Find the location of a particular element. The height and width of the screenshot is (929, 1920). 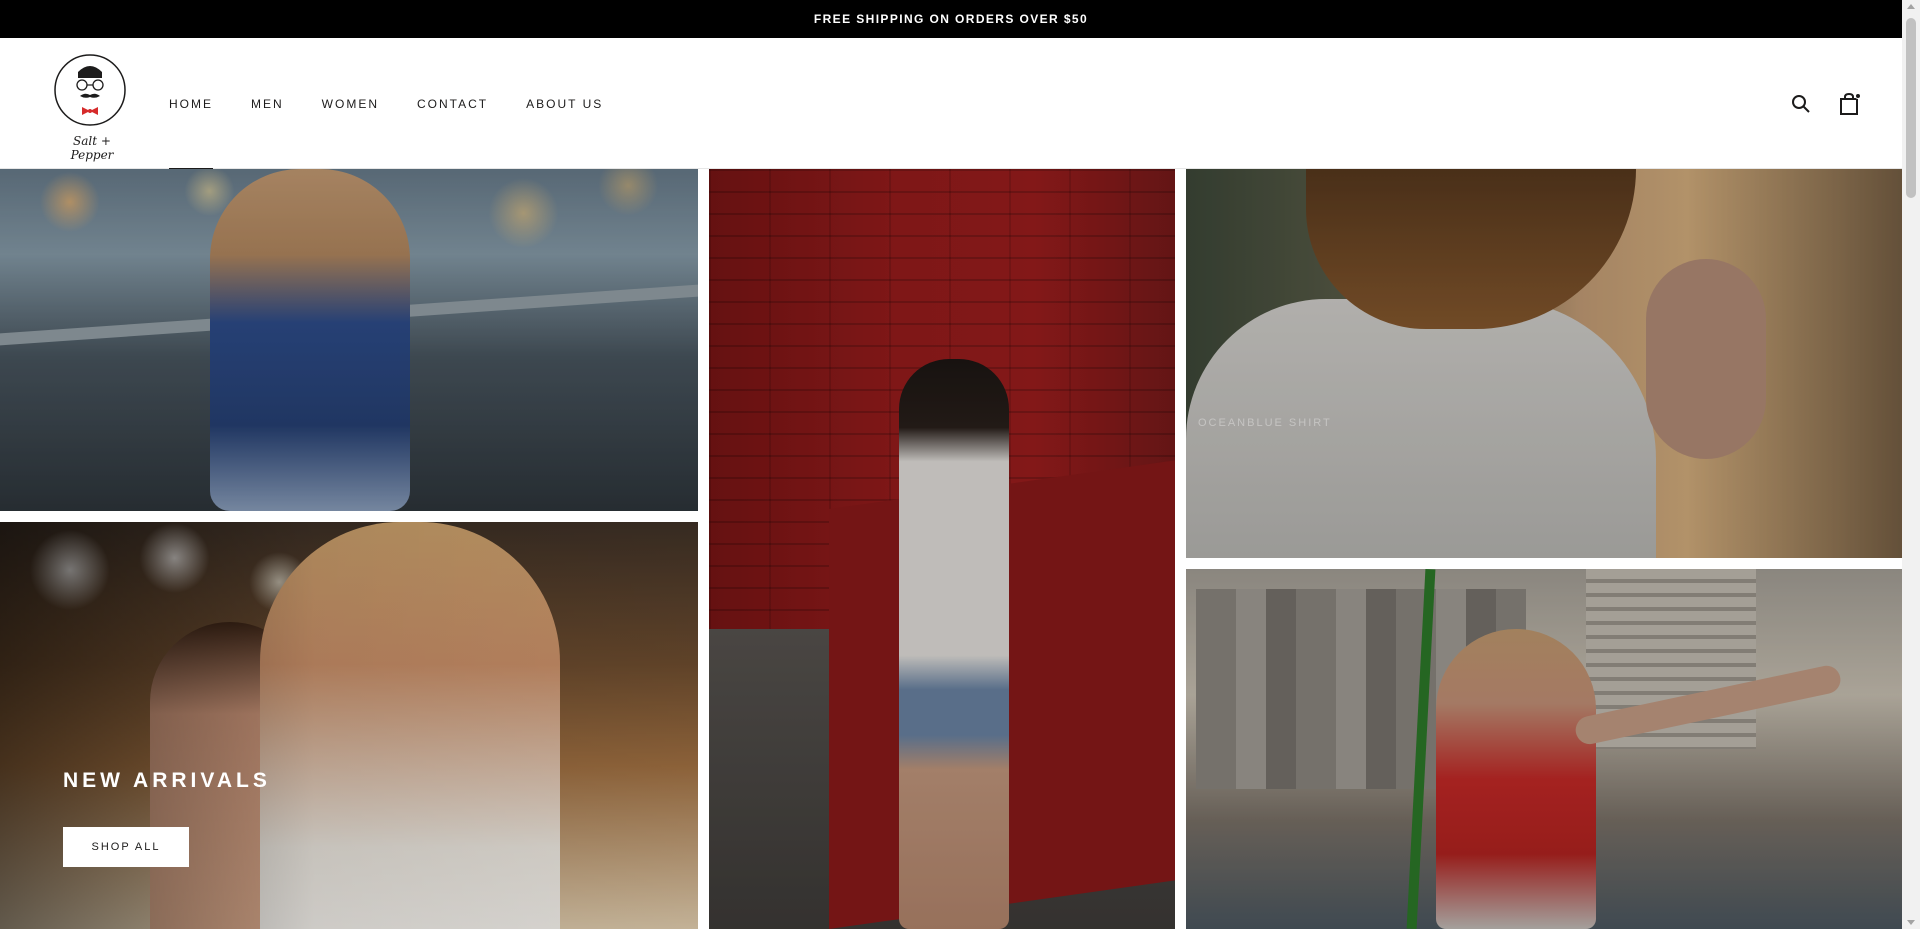

hero-title: NEW ARRIVALS is located at coordinates (167, 780).